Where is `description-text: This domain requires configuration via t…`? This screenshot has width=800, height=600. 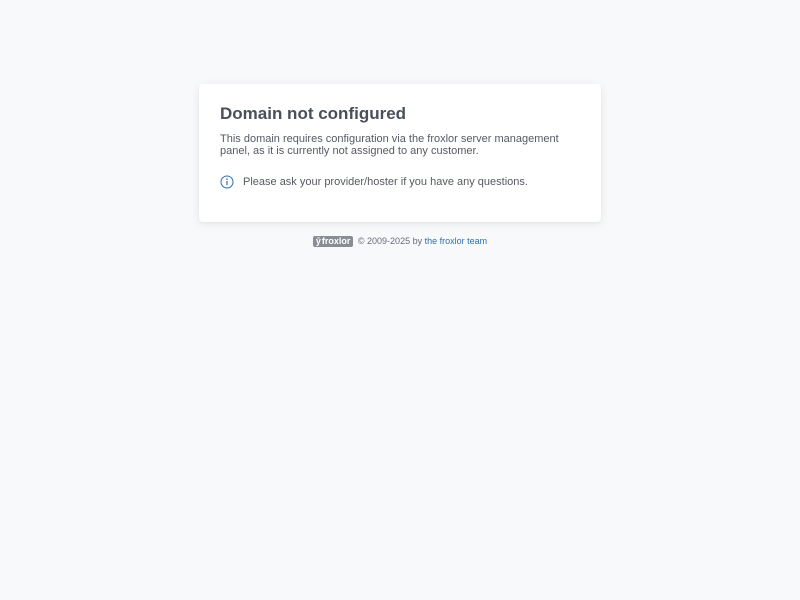
description-text: This domain requires configuration via t… is located at coordinates (389, 145).